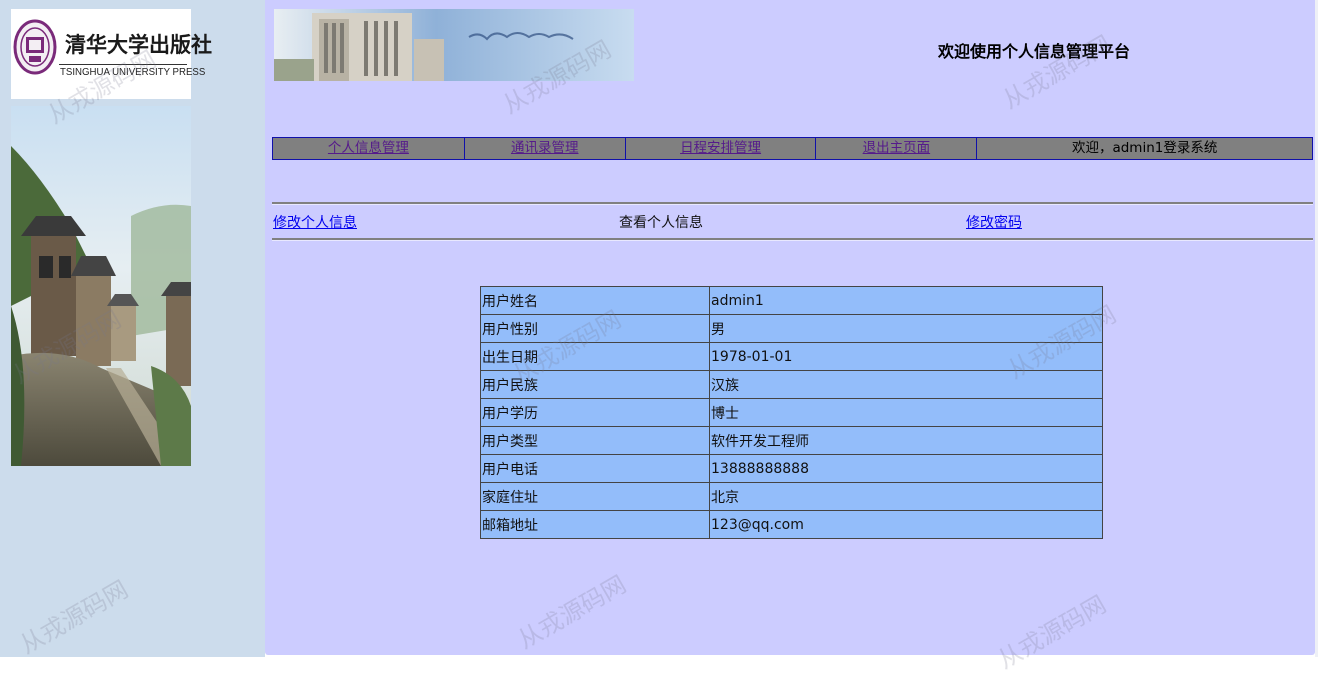  What do you see at coordinates (1034, 51) in the screenshot?
I see `page-title: 欢迎使用个人信息管理平台` at bounding box center [1034, 51].